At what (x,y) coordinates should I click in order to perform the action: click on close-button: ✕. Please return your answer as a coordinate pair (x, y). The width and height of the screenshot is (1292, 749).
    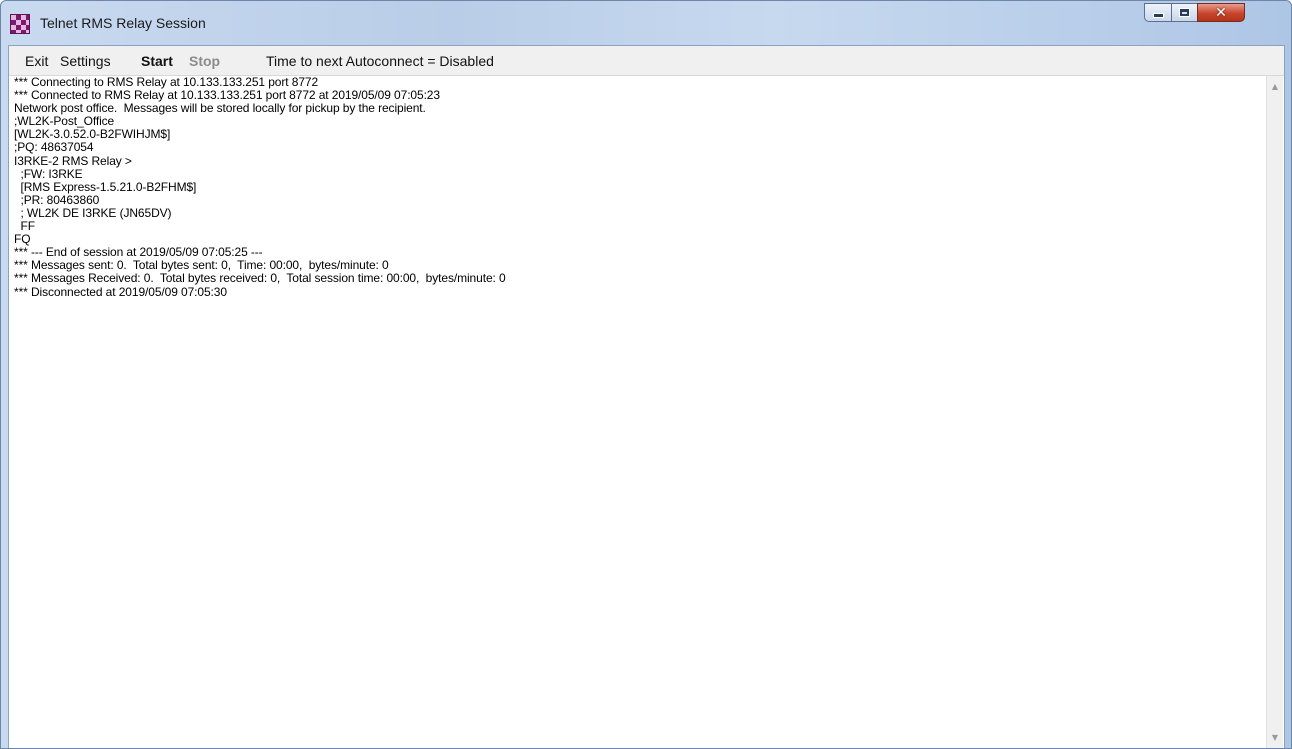
    Looking at the image, I should click on (1221, 12).